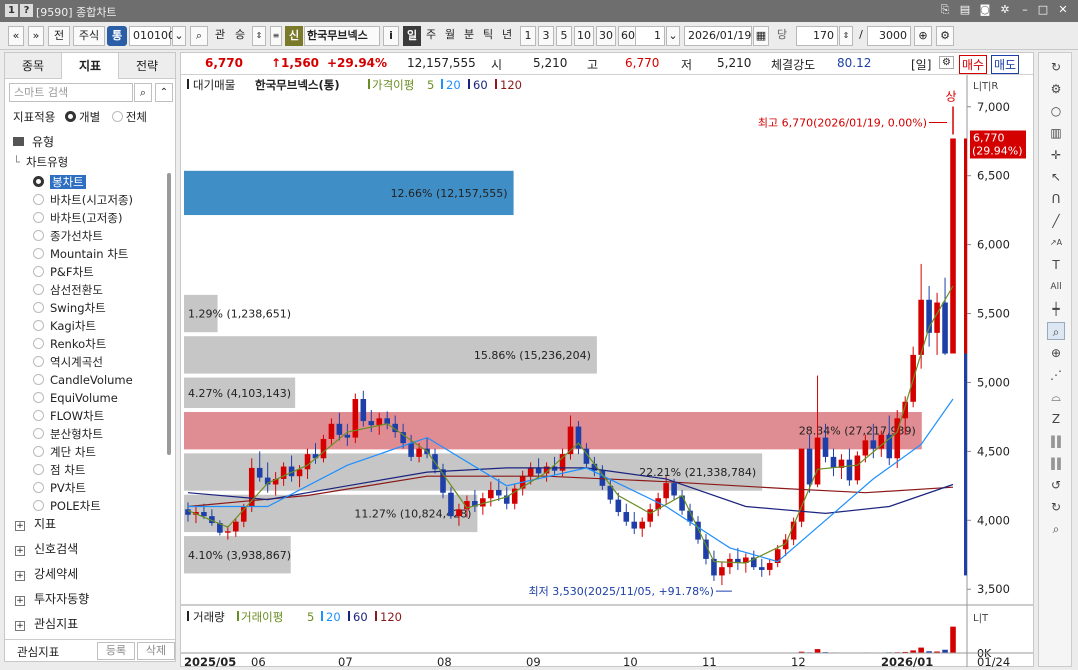 Image resolution: width=1078 pixels, height=670 pixels. What do you see at coordinates (68, 434) in the screenshot?
I see `chart-type-item: 분산형차트` at bounding box center [68, 434].